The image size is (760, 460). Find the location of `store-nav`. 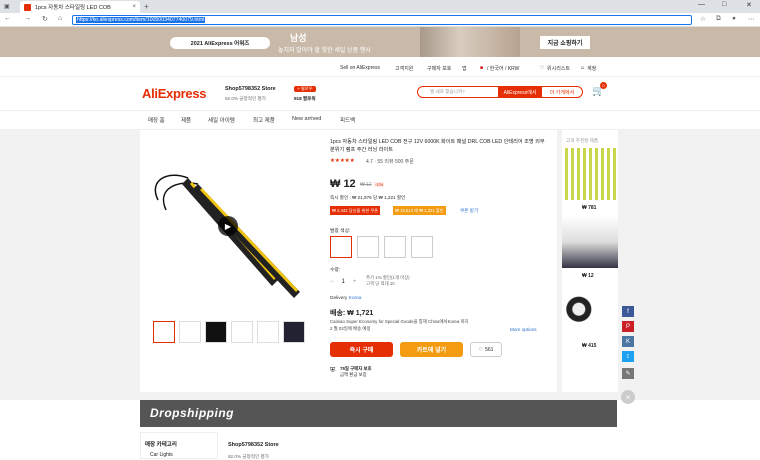

store-nav is located at coordinates (380, 120).